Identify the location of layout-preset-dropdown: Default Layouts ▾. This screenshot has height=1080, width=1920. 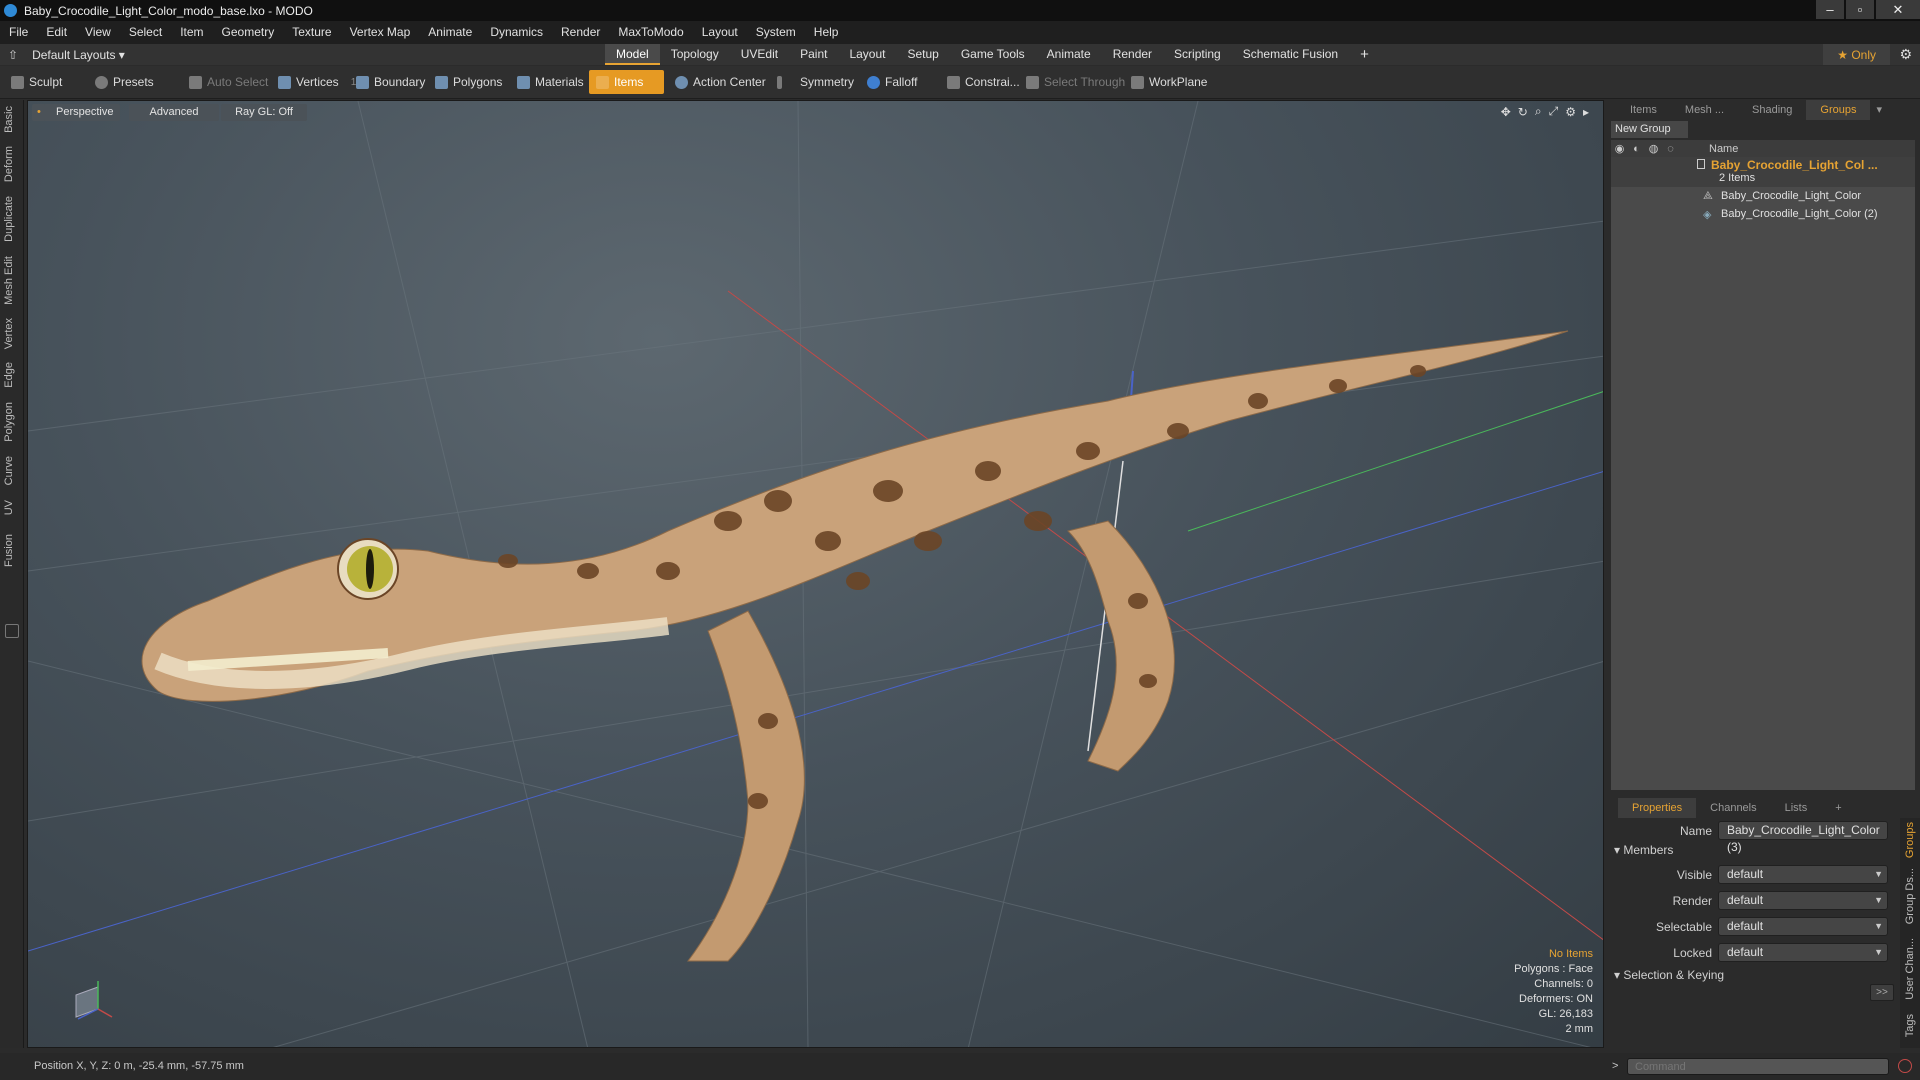
(78, 55).